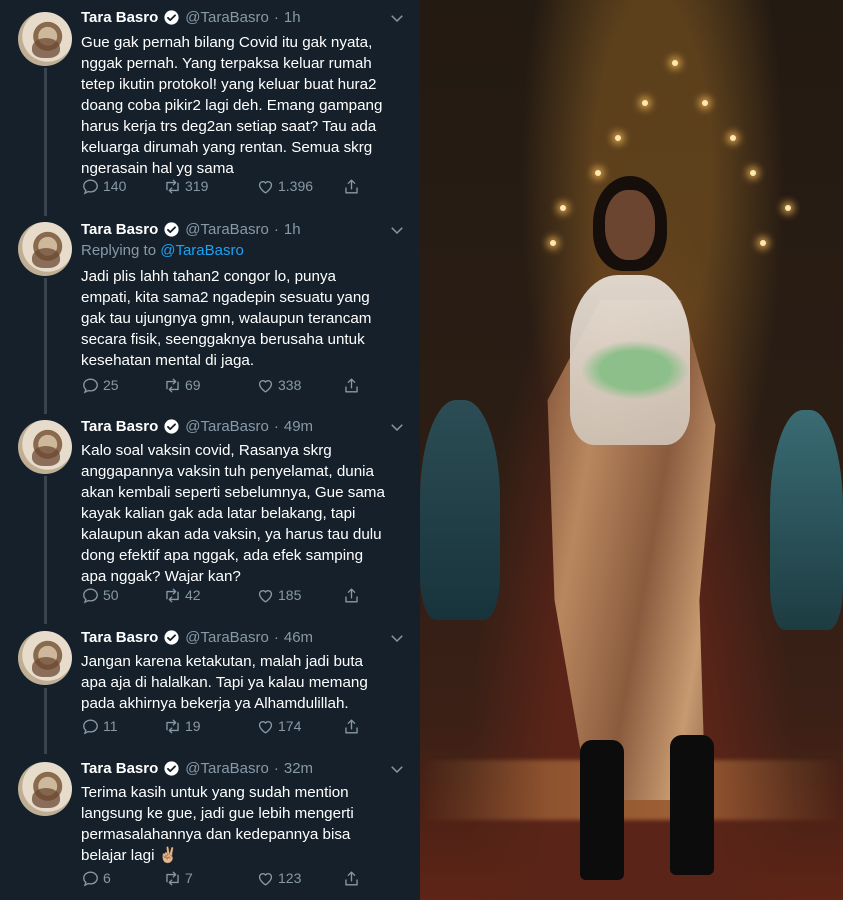  What do you see at coordinates (298, 637) in the screenshot?
I see `timestamp: 46m` at bounding box center [298, 637].